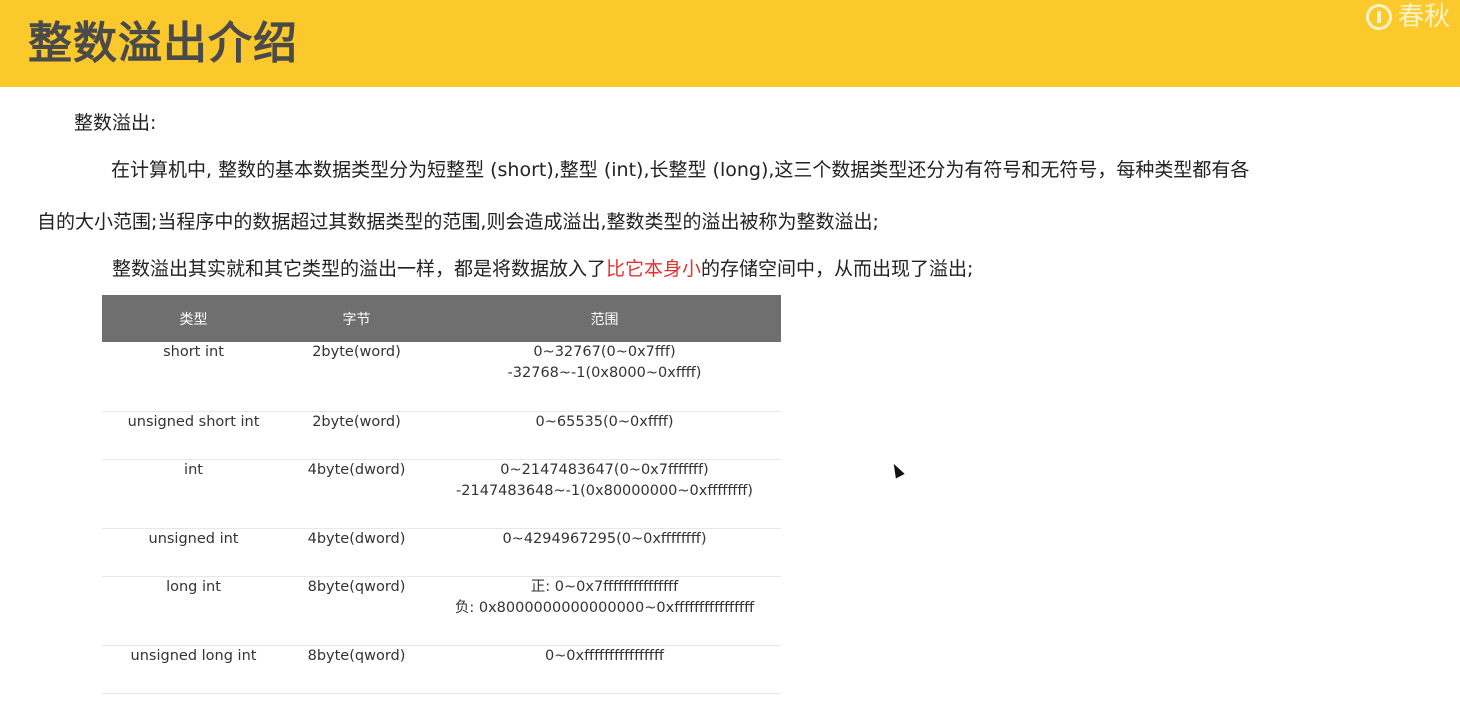  What do you see at coordinates (193, 377) in the screenshot?
I see `cell-type: short int` at bounding box center [193, 377].